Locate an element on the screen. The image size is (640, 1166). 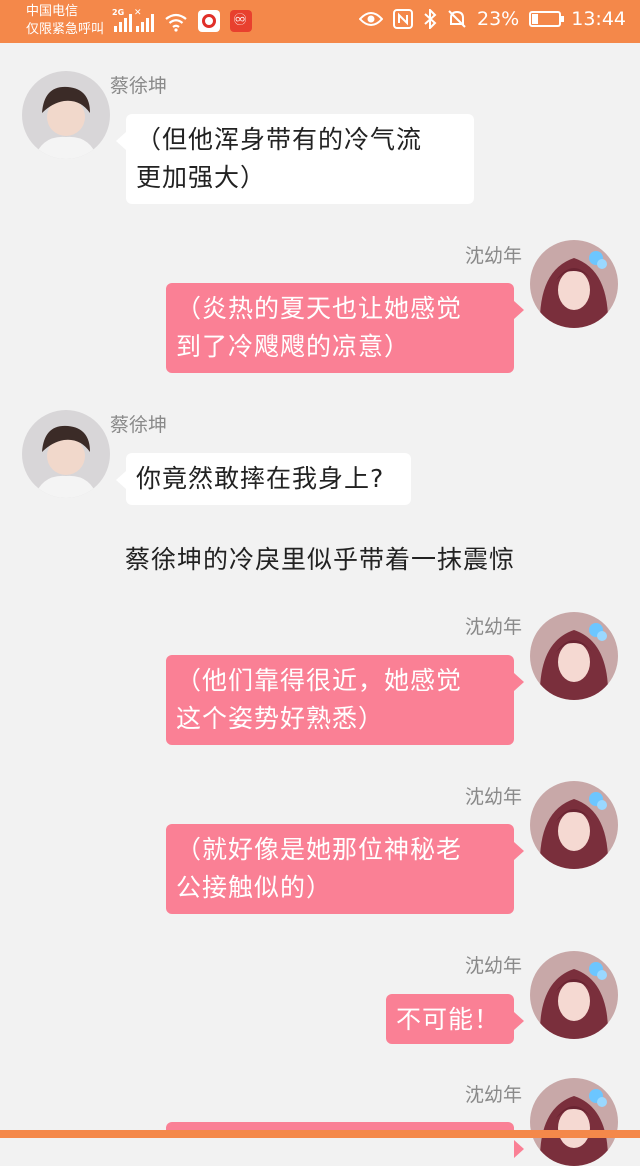
status-bar: 中国电信 仅限紧急呼叫 2G ✕ ♾ 23% 13:44 is located at coordinates (320, 21).